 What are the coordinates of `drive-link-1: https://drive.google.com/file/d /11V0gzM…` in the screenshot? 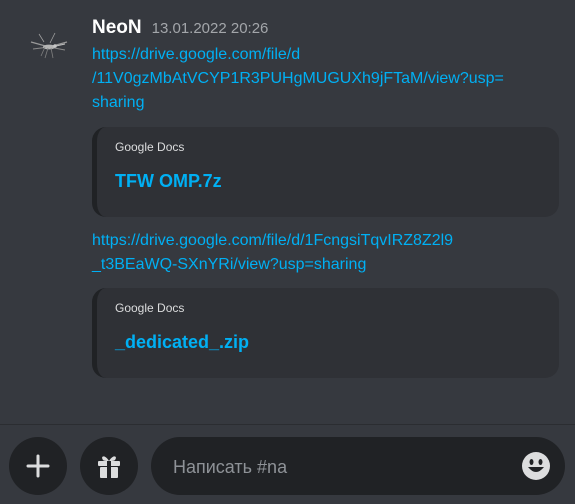 It's located at (298, 79).